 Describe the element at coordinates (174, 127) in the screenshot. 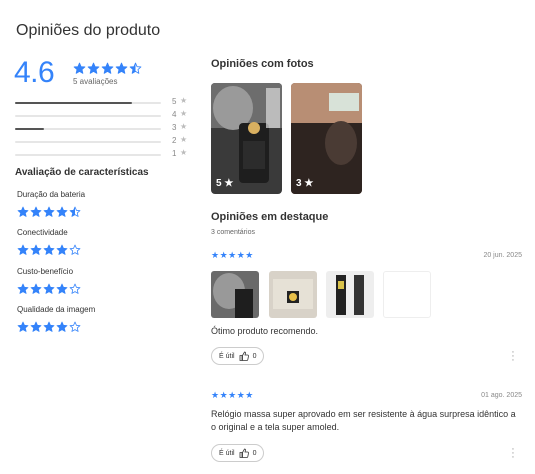

I see `rating-bar-label: 3` at that location.